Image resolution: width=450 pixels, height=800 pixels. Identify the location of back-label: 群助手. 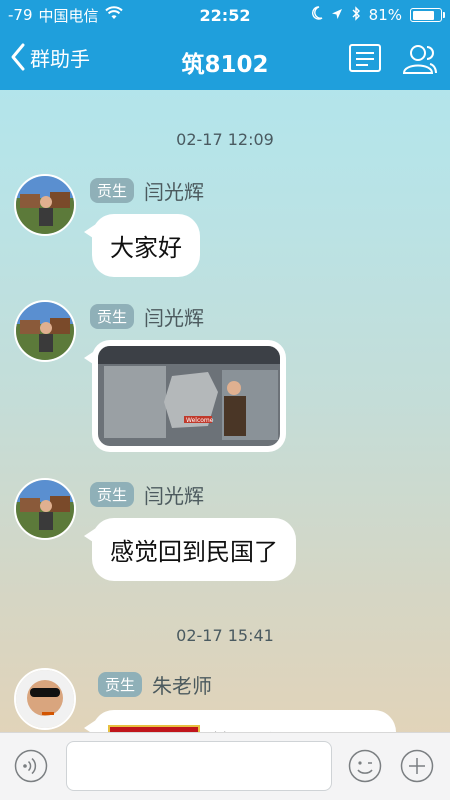
(60, 58).